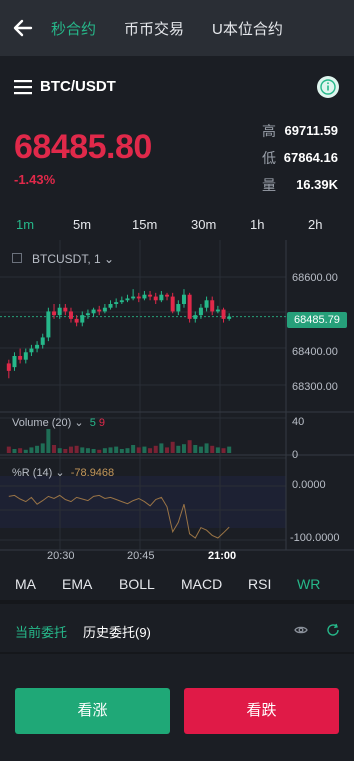 This screenshot has height=761, width=354. What do you see at coordinates (247, 28) in the screenshot?
I see `tab-usdt-futures: U本位合约` at bounding box center [247, 28].